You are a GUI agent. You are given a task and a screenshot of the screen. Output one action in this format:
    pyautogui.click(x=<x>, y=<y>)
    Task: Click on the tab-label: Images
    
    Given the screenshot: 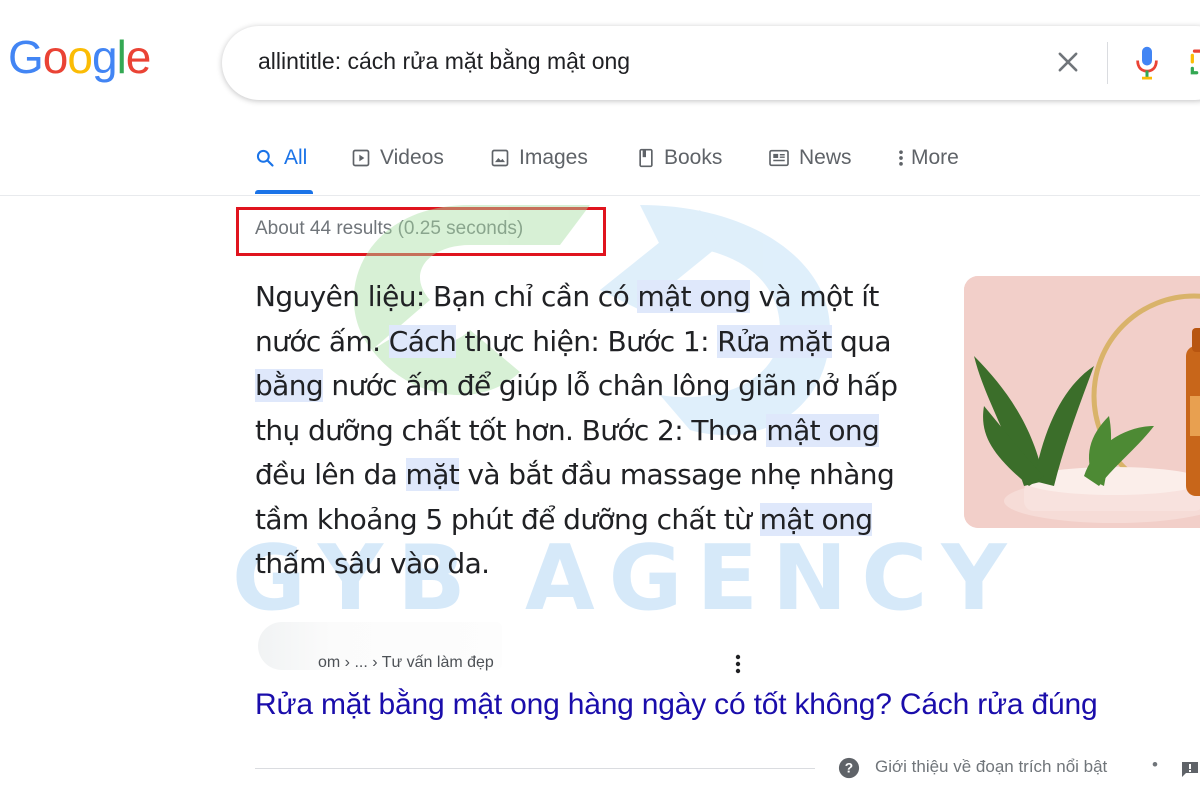 What is the action you would take?
    pyautogui.click(x=553, y=157)
    